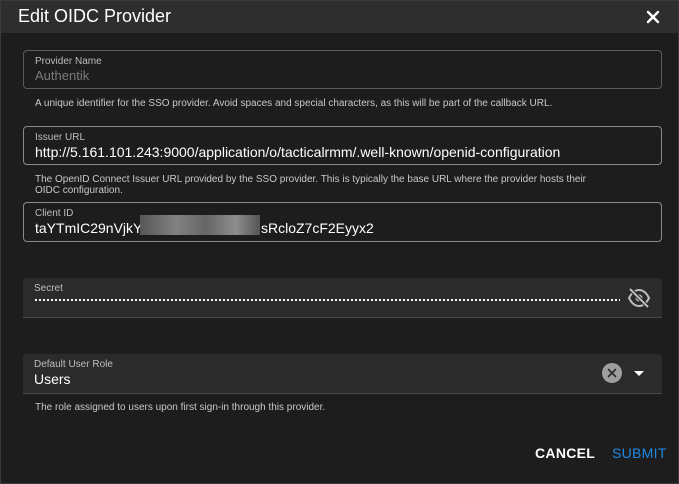 Image resolution: width=679 pixels, height=484 pixels. I want to click on secret-label: Secret, so click(48, 288).